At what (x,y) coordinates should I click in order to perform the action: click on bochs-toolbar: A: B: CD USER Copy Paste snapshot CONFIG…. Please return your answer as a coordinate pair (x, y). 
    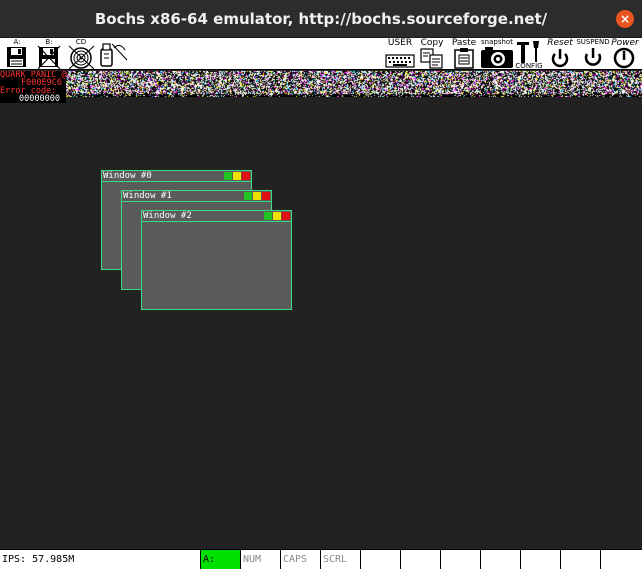
    Looking at the image, I should click on (321, 54).